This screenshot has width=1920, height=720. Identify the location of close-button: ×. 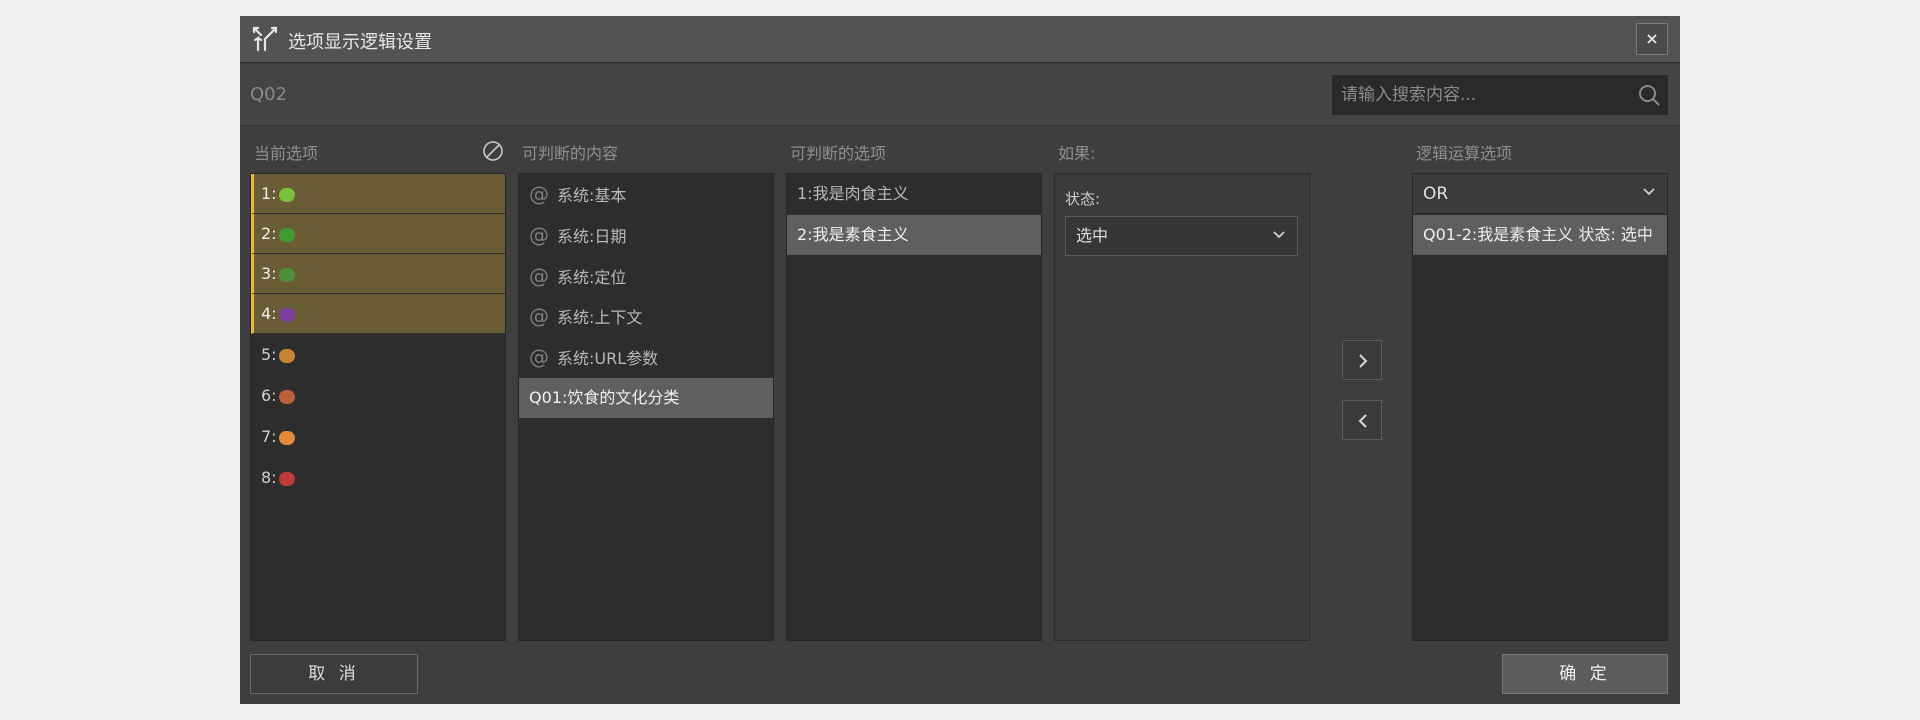
(1652, 39).